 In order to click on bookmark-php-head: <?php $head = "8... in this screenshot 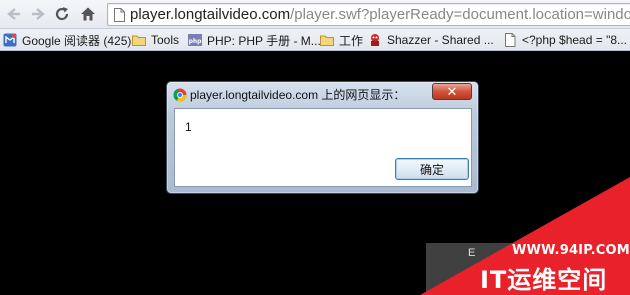, I will do `click(565, 40)`.